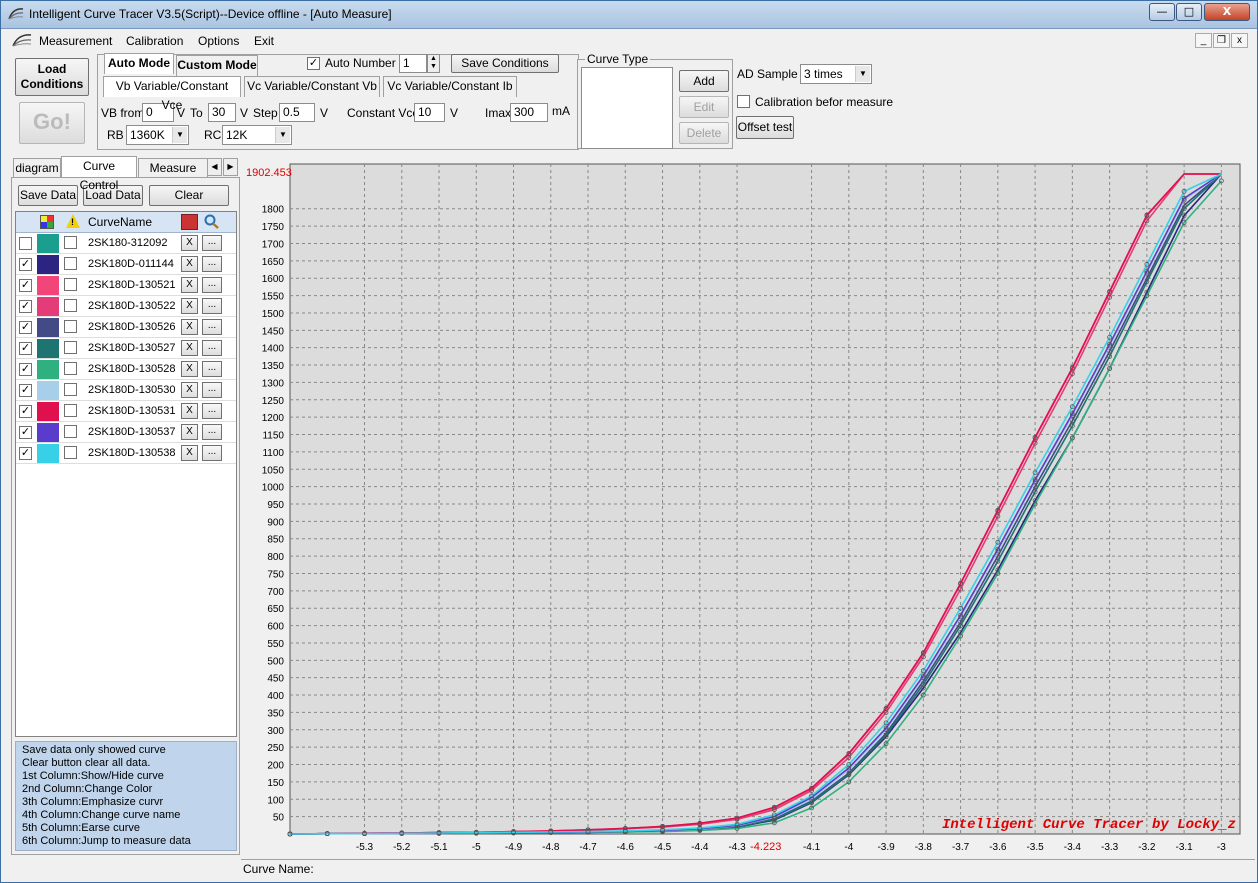  I want to click on minimize-button: —, so click(1162, 12).